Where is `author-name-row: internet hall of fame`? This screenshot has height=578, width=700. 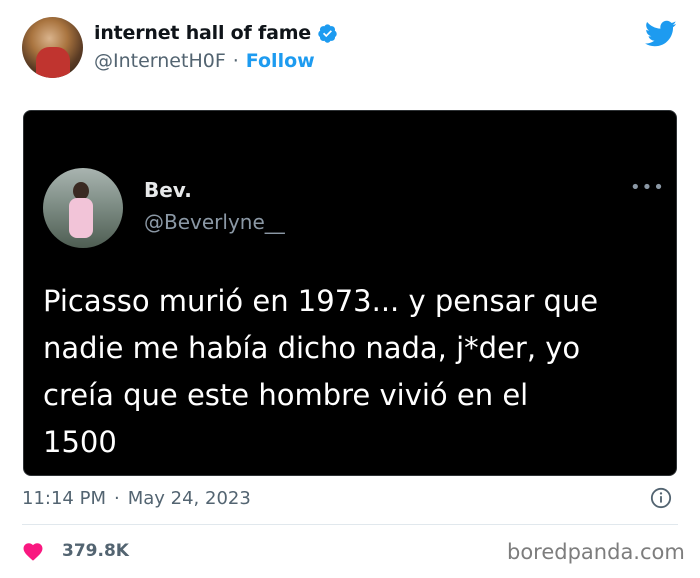 author-name-row: internet hall of fame is located at coordinates (216, 33).